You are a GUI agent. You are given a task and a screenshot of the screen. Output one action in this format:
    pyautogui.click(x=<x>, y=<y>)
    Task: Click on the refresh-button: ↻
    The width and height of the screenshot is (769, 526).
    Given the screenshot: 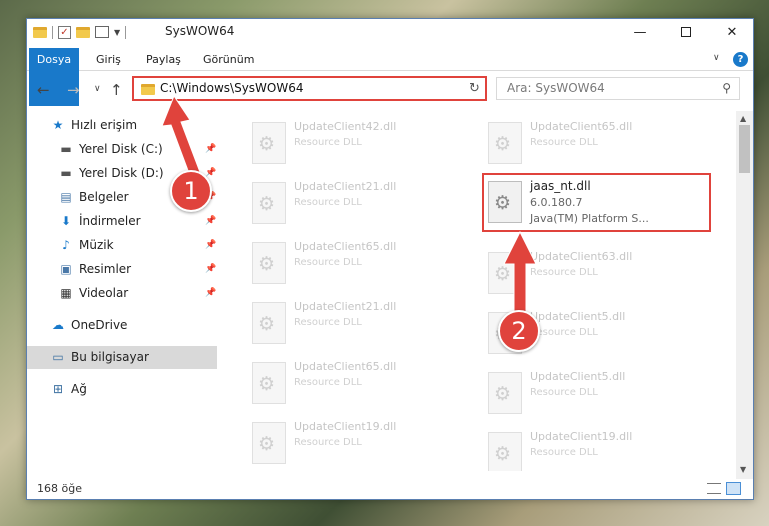 What is the action you would take?
    pyautogui.click(x=475, y=88)
    